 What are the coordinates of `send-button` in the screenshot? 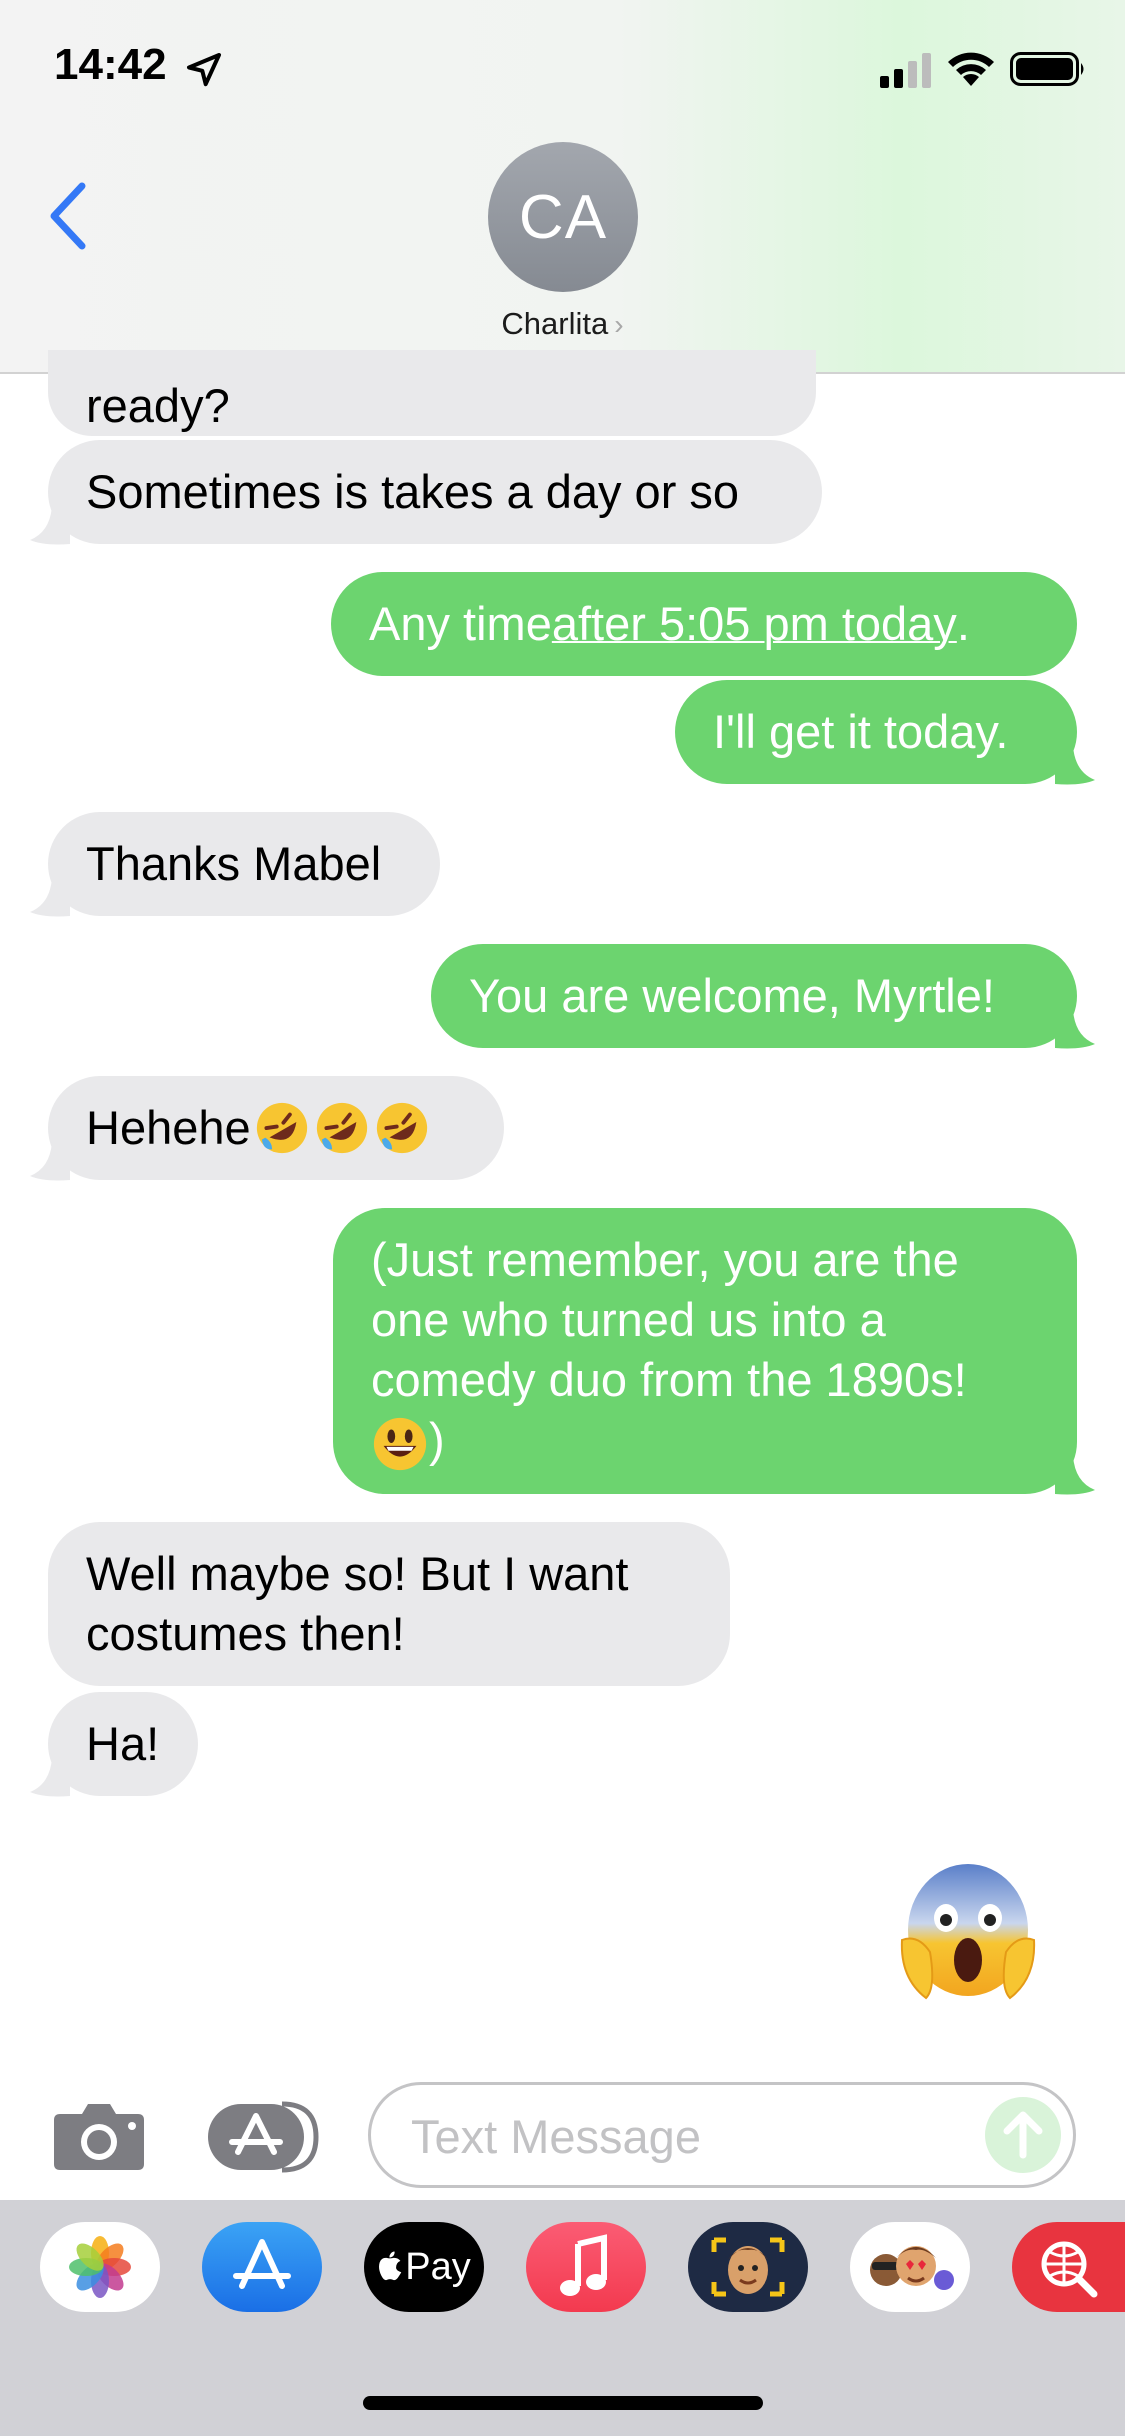 It's located at (1023, 2135).